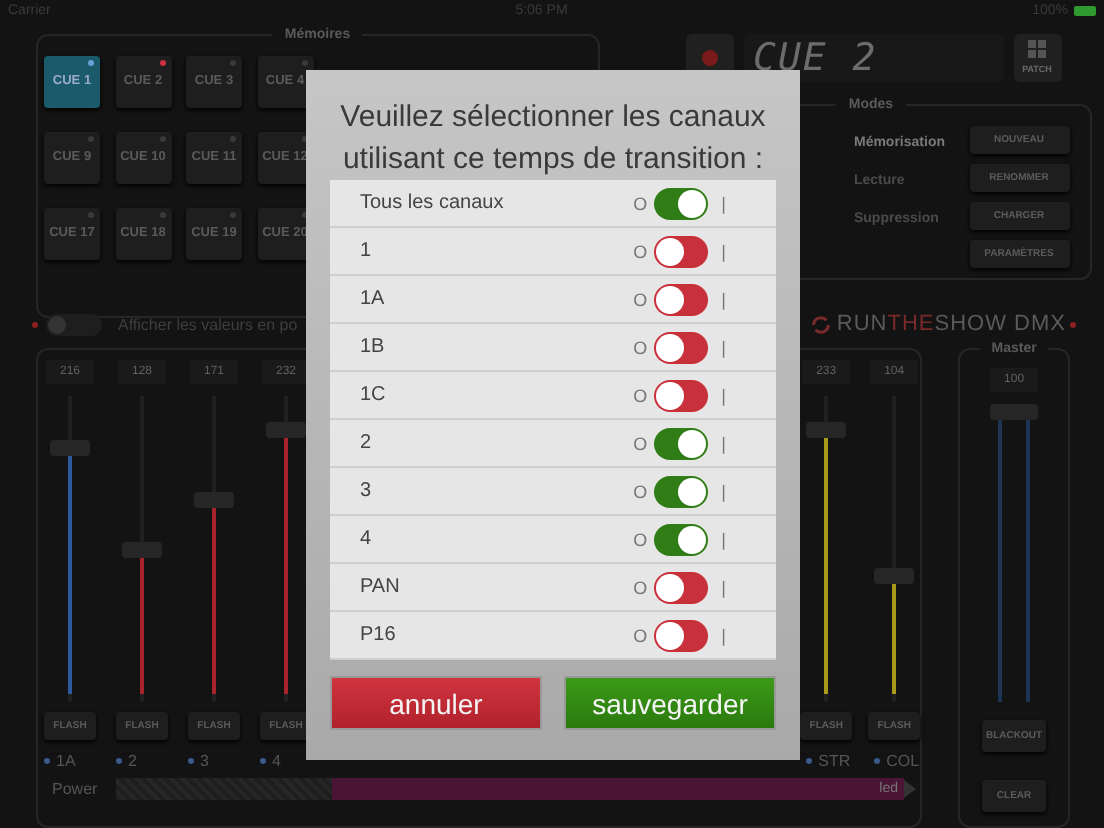 The image size is (1104, 828). Describe the element at coordinates (367, 539) in the screenshot. I see `channel-name: 4` at that location.